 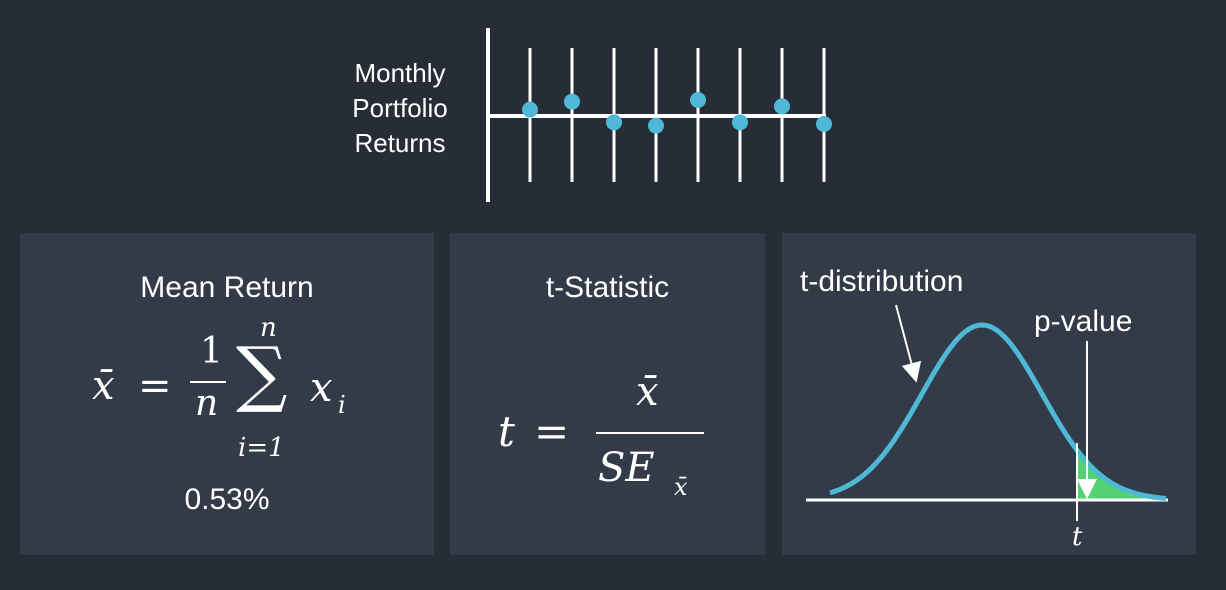 What do you see at coordinates (207, 403) in the screenshot?
I see `formula-denominator: n` at bounding box center [207, 403].